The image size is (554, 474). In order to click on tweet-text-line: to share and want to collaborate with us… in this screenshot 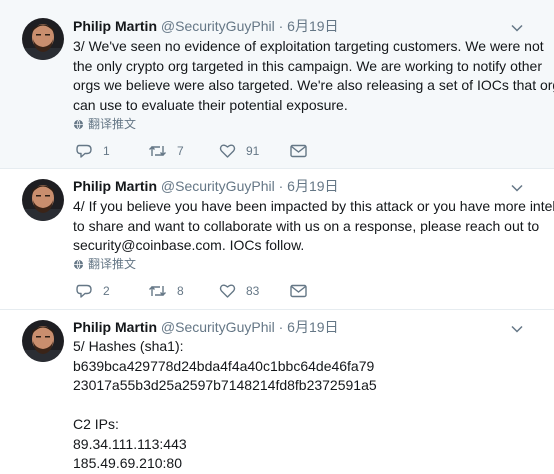, I will do `click(306, 225)`.